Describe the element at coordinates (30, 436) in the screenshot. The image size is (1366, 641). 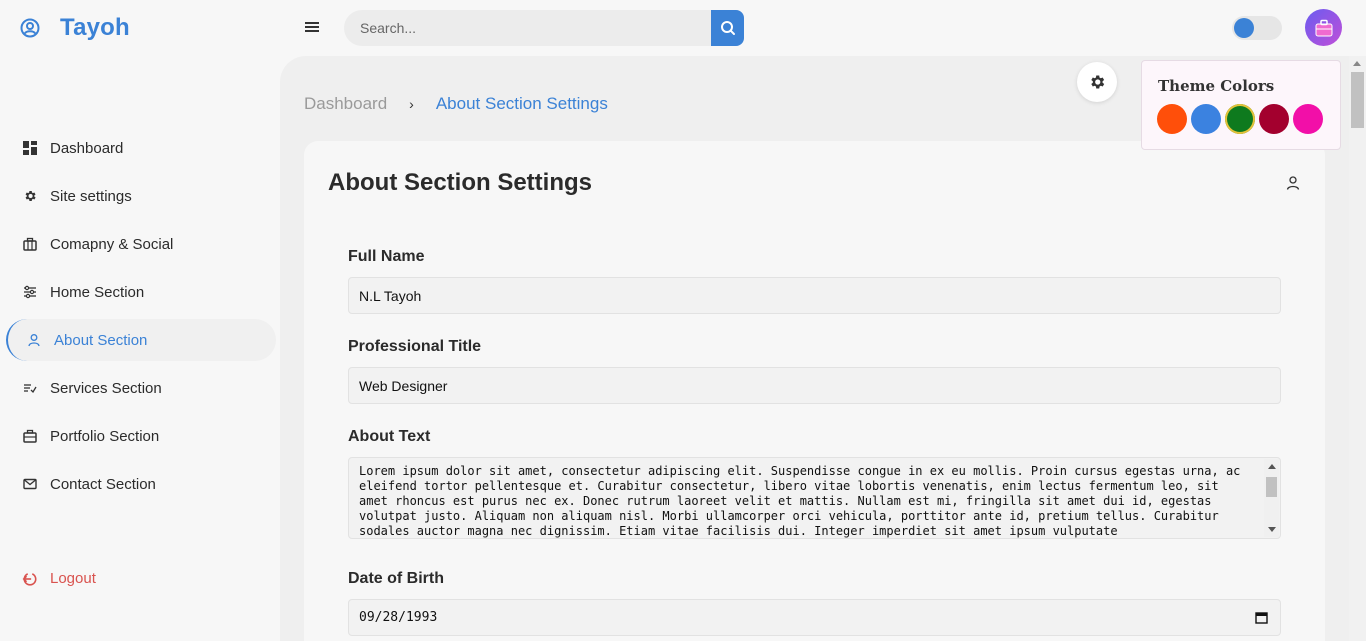
I see `toolbox-icon` at that location.